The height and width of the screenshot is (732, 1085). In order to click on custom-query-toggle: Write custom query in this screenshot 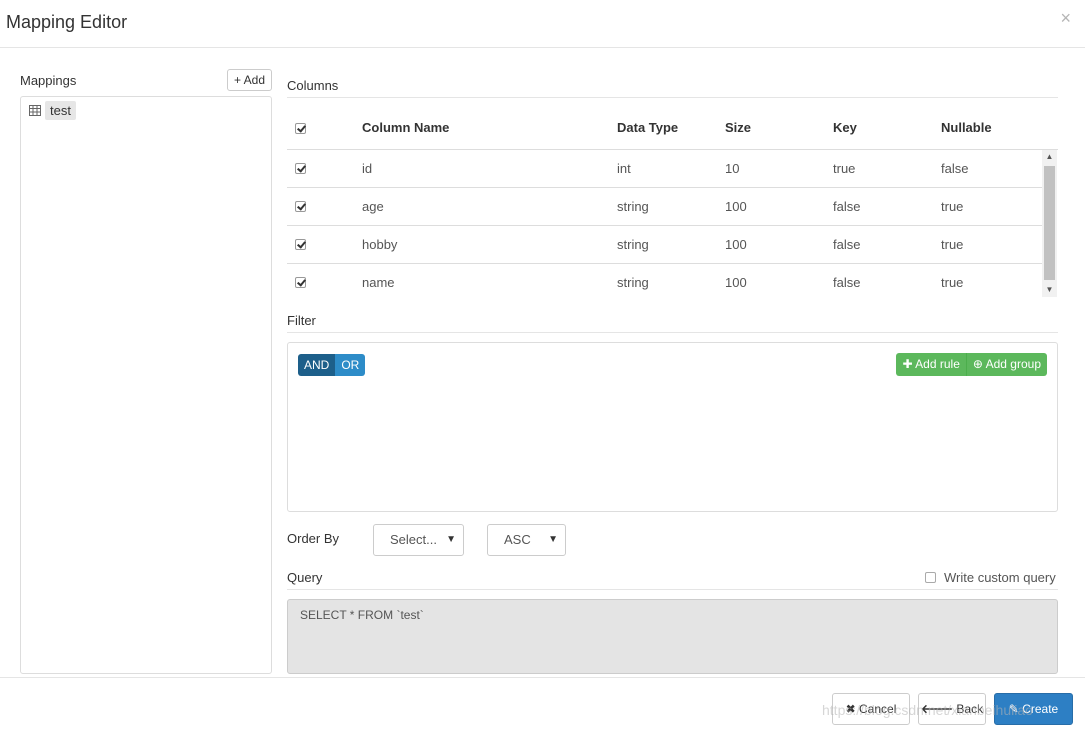, I will do `click(990, 577)`.